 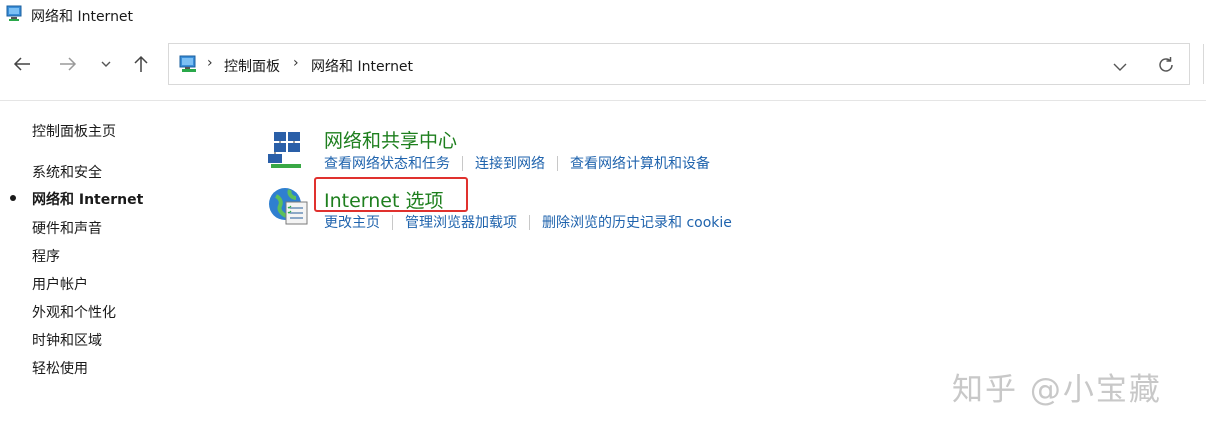 What do you see at coordinates (67, 228) in the screenshot?
I see `sidebar-item-hardware-sound: 硬件和声音` at bounding box center [67, 228].